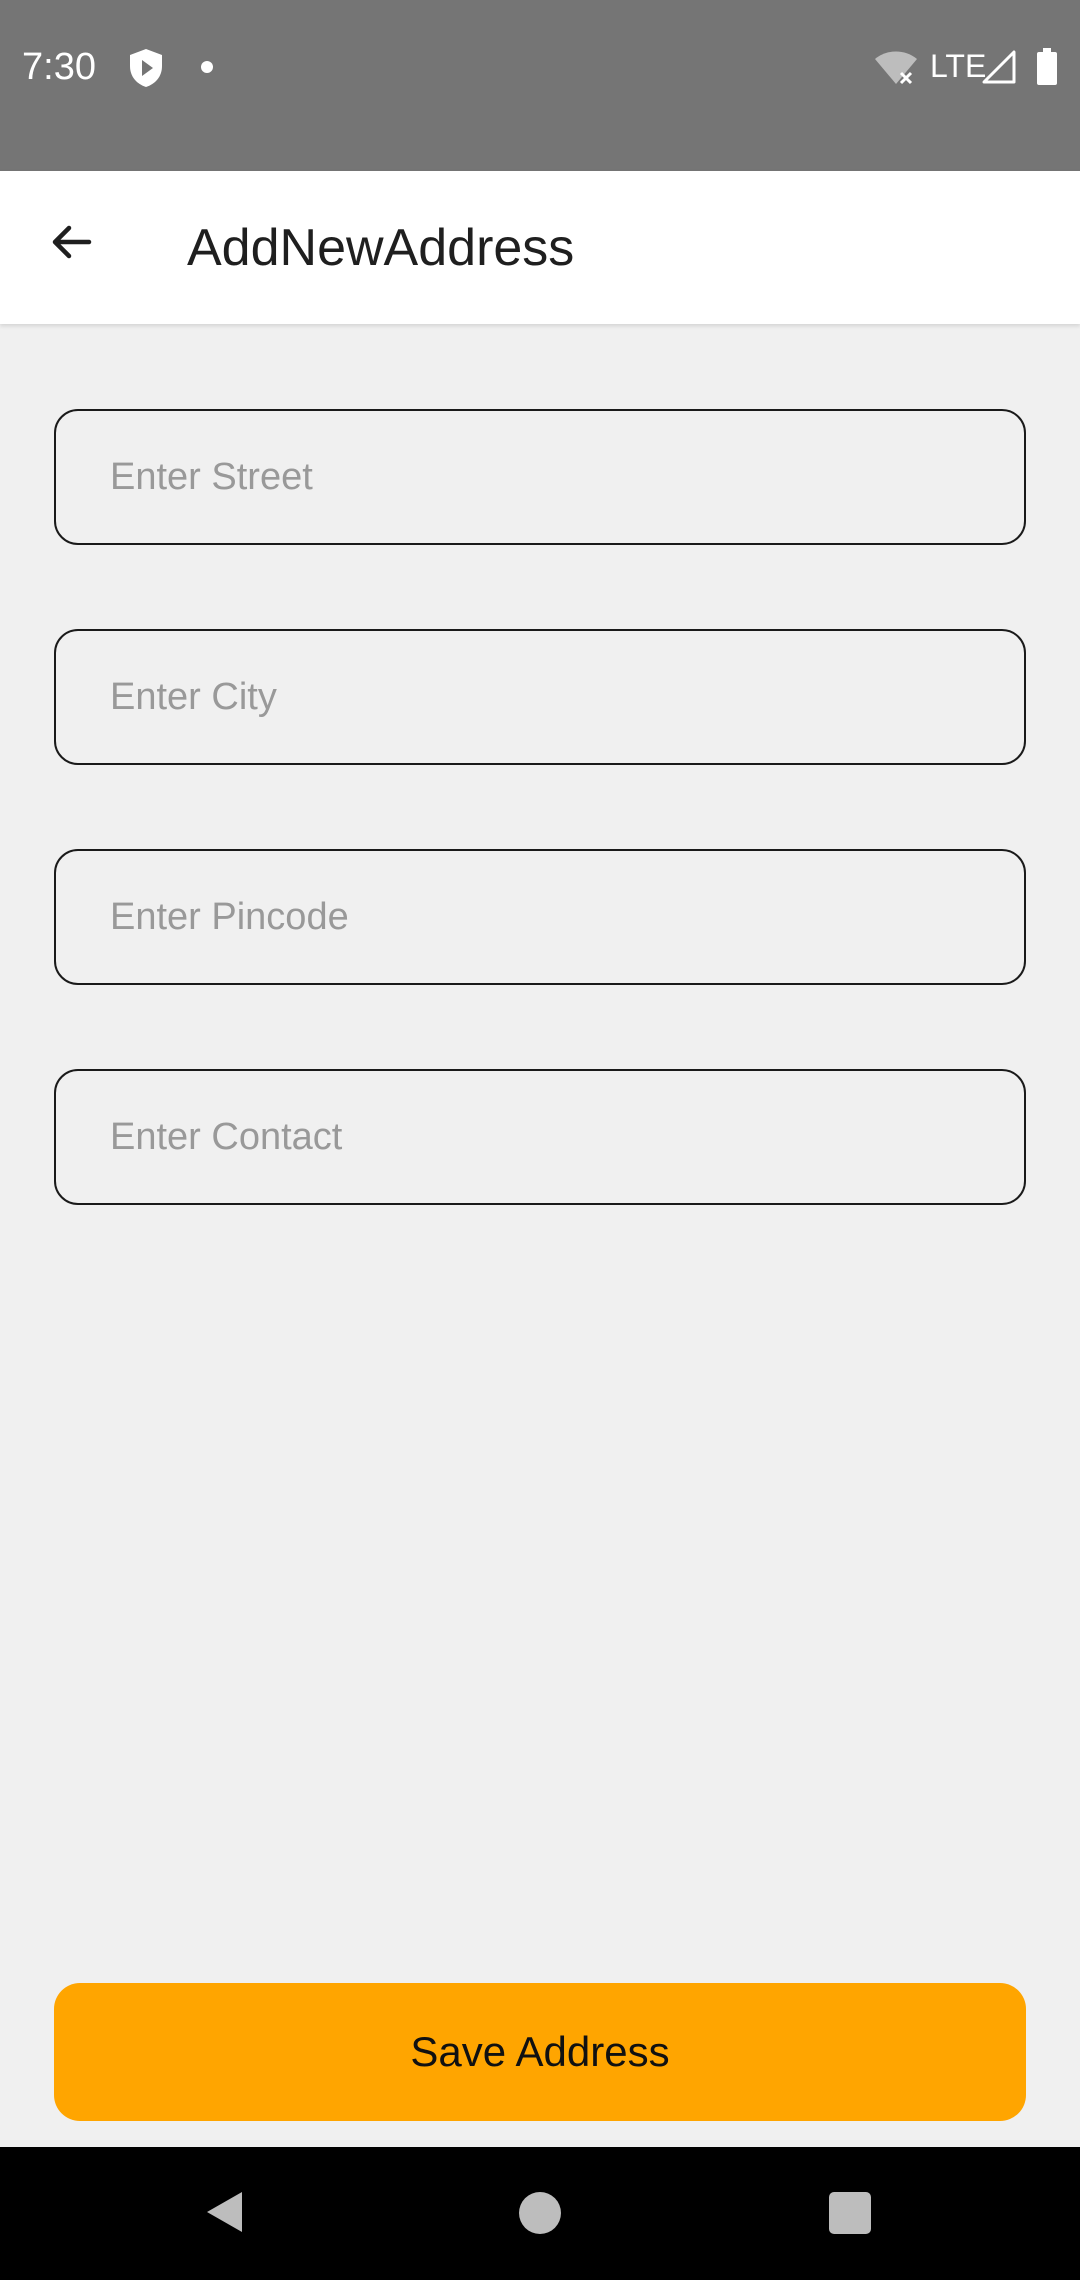 This screenshot has height=2280, width=1080. I want to click on page-title: AddNewAddress, so click(381, 248).